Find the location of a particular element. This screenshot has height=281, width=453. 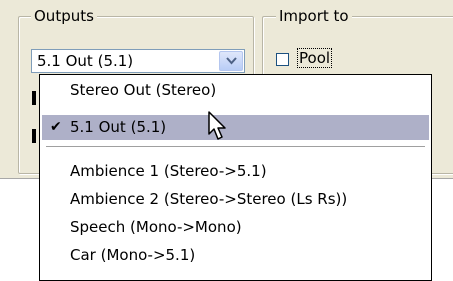

import-group-label: Import to is located at coordinates (314, 16).